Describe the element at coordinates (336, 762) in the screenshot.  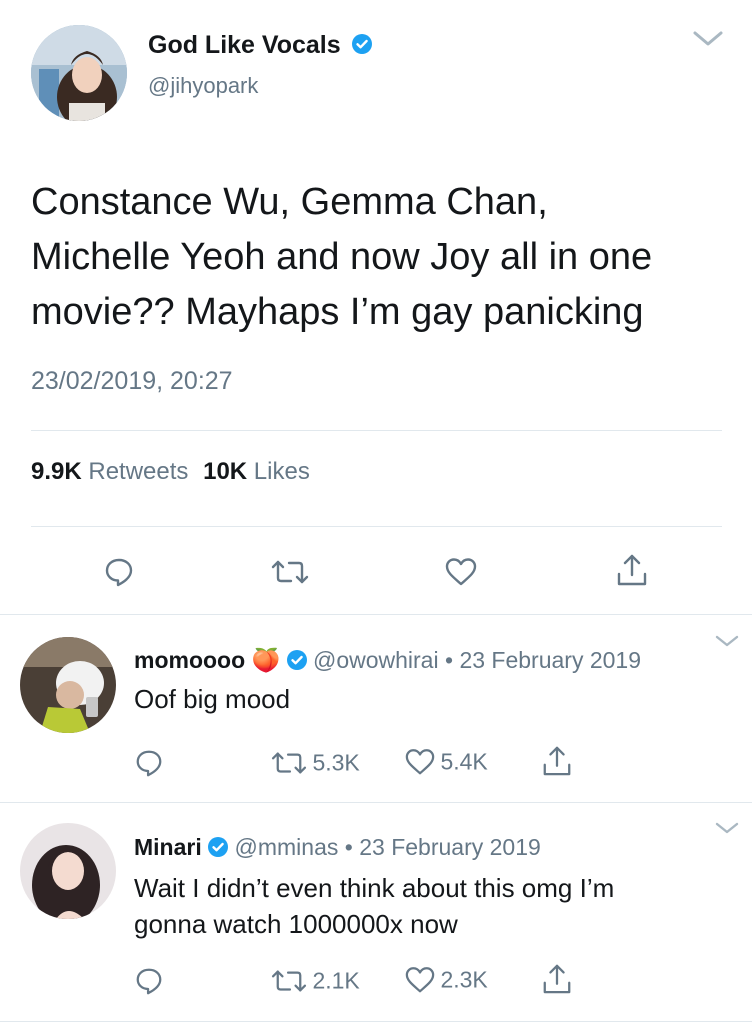
I see `retweet-count: 5.3K` at that location.